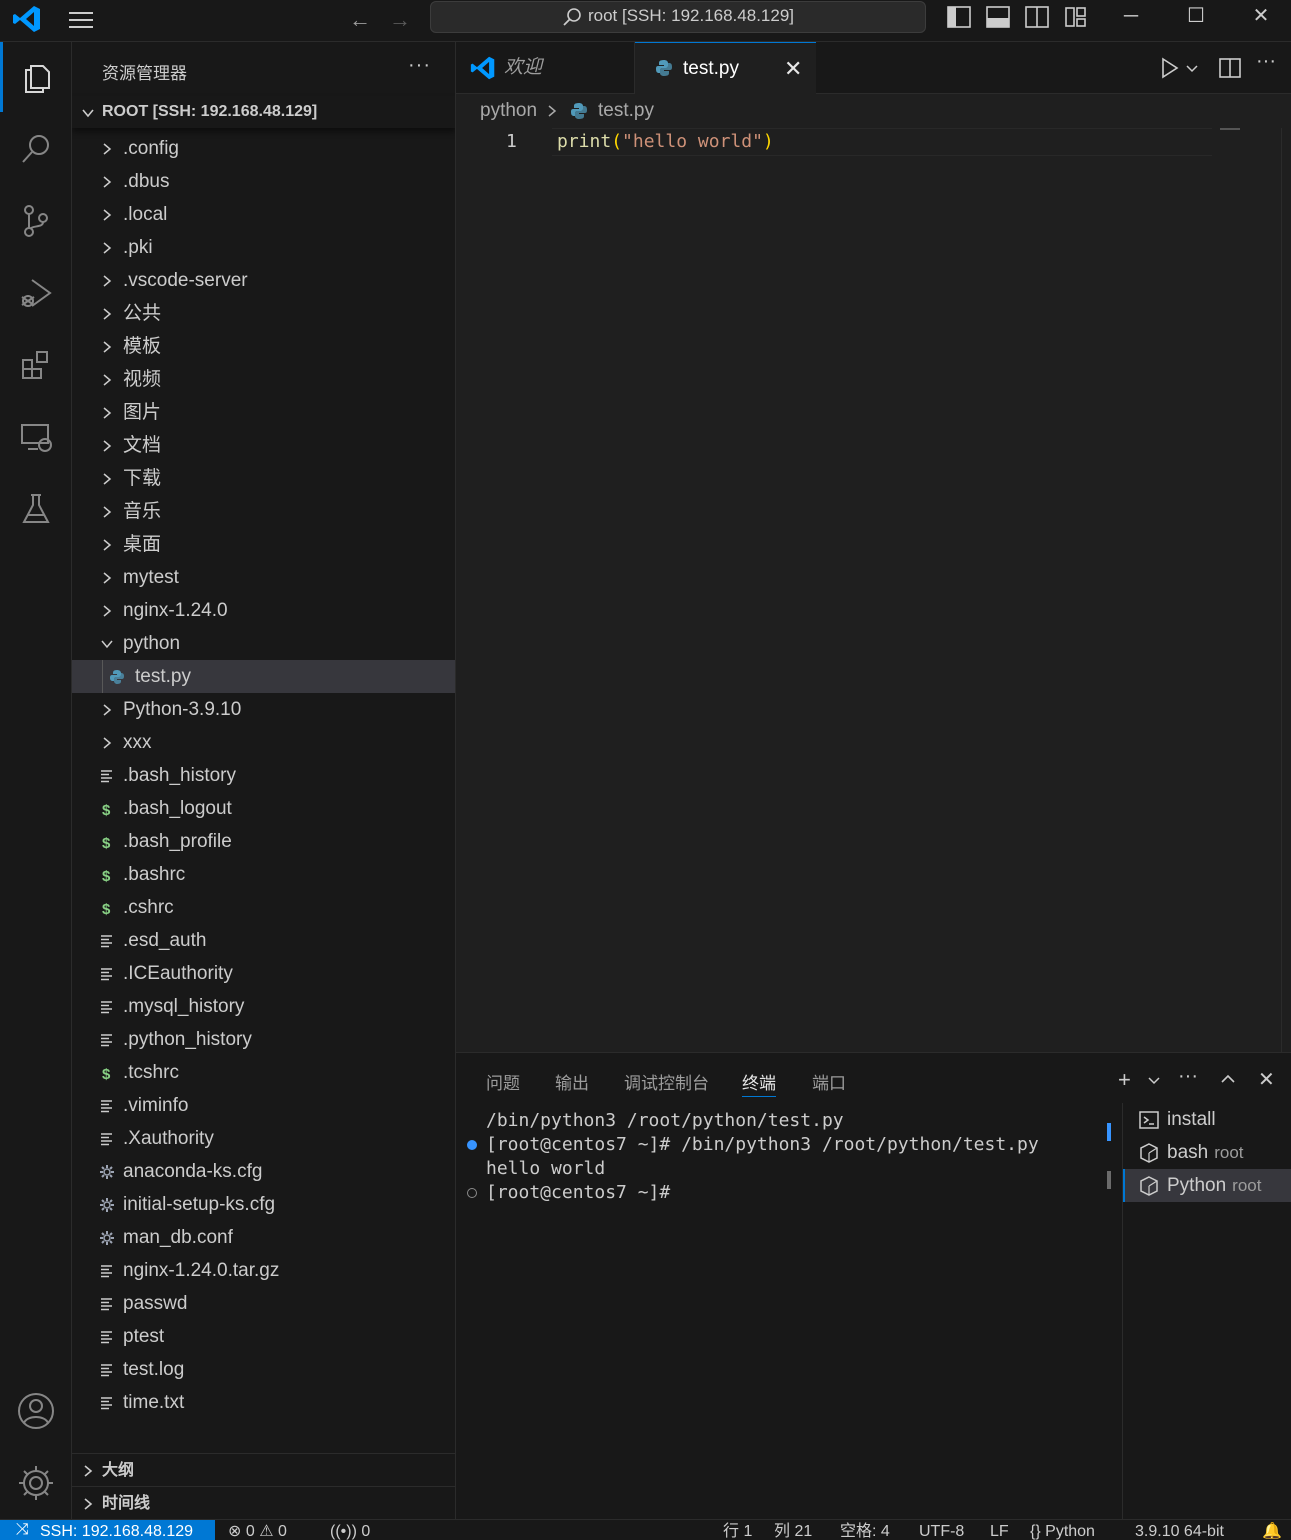  What do you see at coordinates (829, 1083) in the screenshot?
I see `tab-ports: 端口` at bounding box center [829, 1083].